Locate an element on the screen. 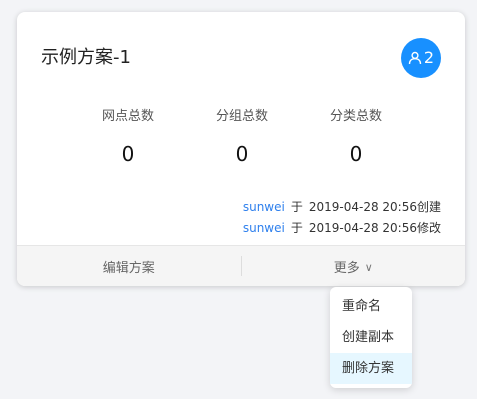 This screenshot has height=399, width=477. menu-item-delete: 删除方案 is located at coordinates (371, 368).